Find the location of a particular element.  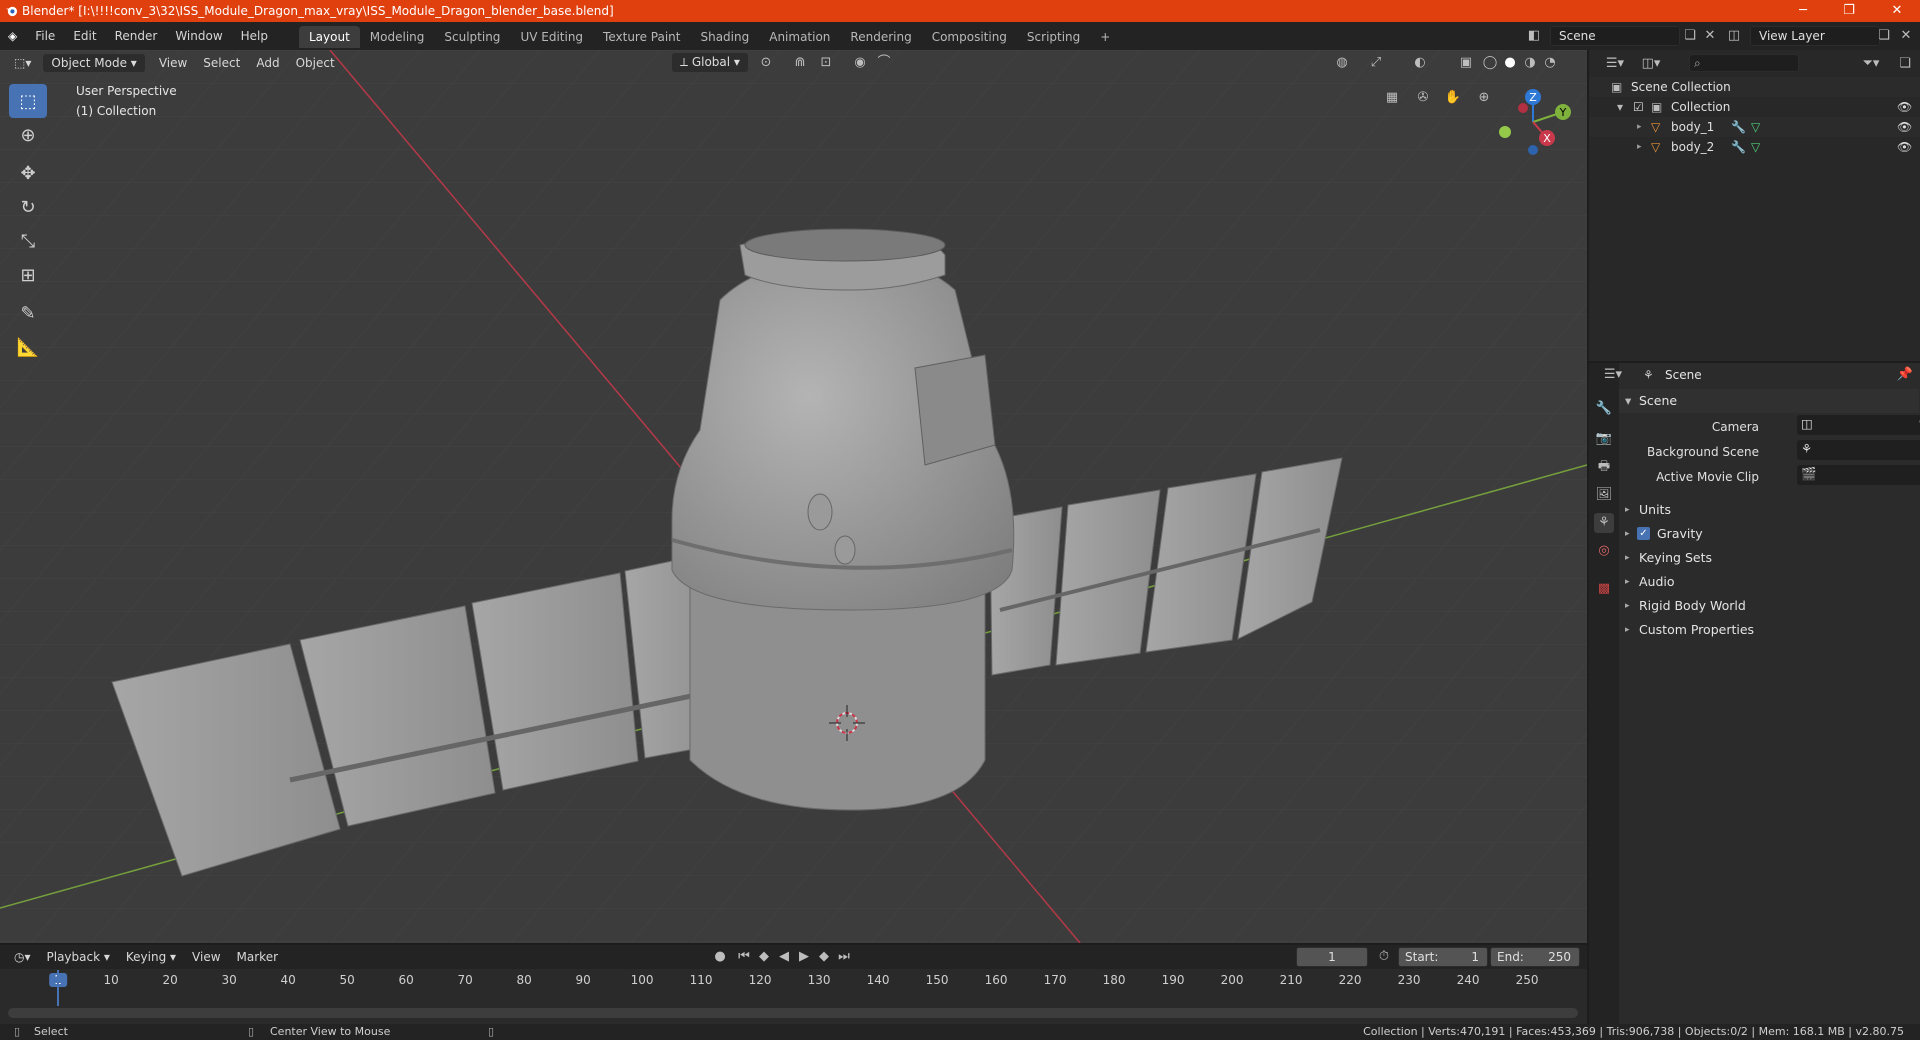

audio-panel-header: ▸ Audio is located at coordinates (1769, 582).